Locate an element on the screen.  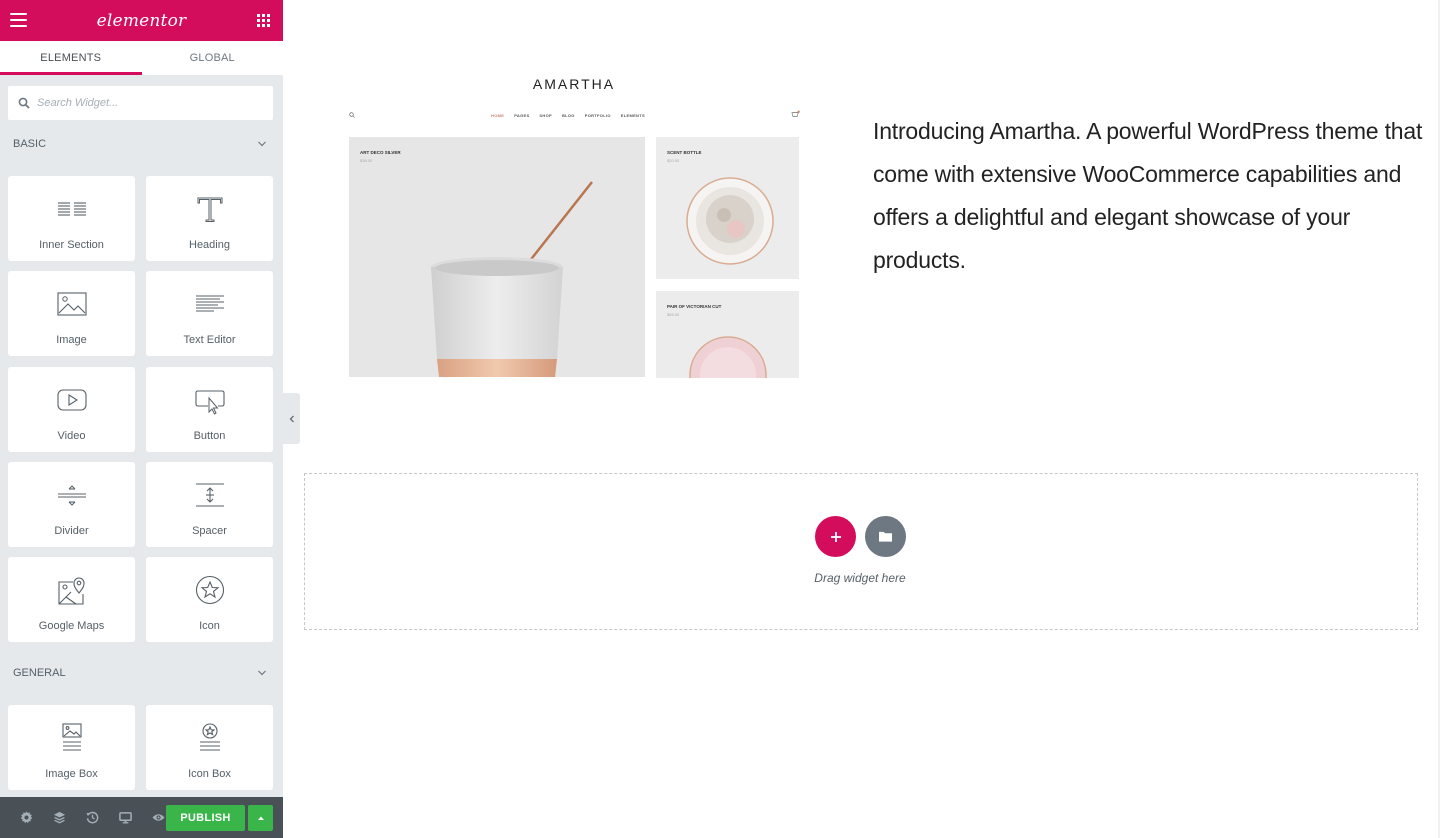
collapse-panel-toggle is located at coordinates (291, 418).